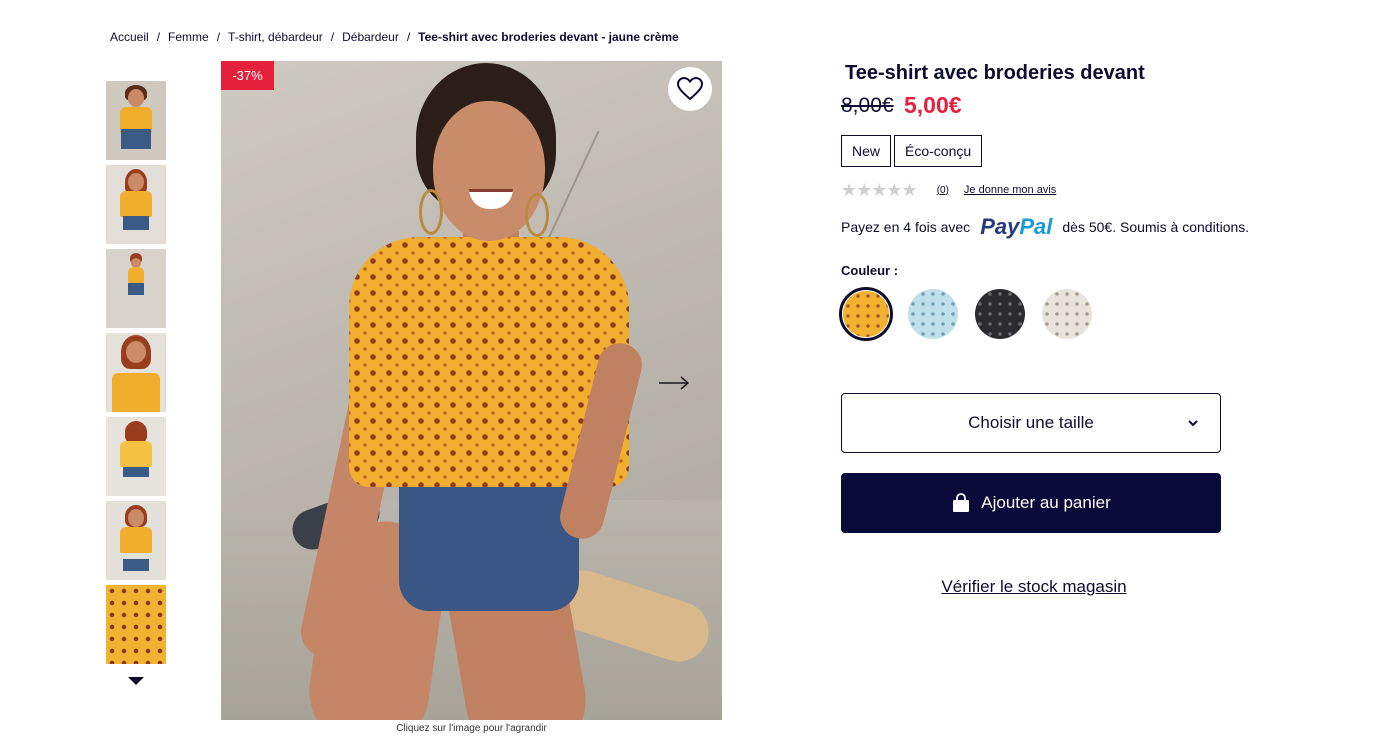  I want to click on color-swatch-jaune, so click(866, 314).